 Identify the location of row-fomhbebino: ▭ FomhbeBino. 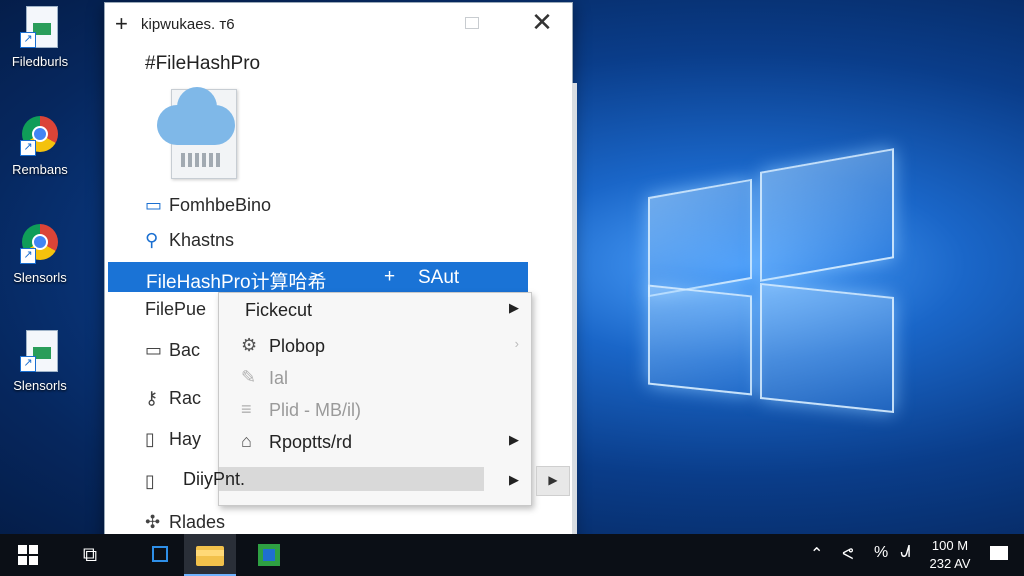
(208, 205).